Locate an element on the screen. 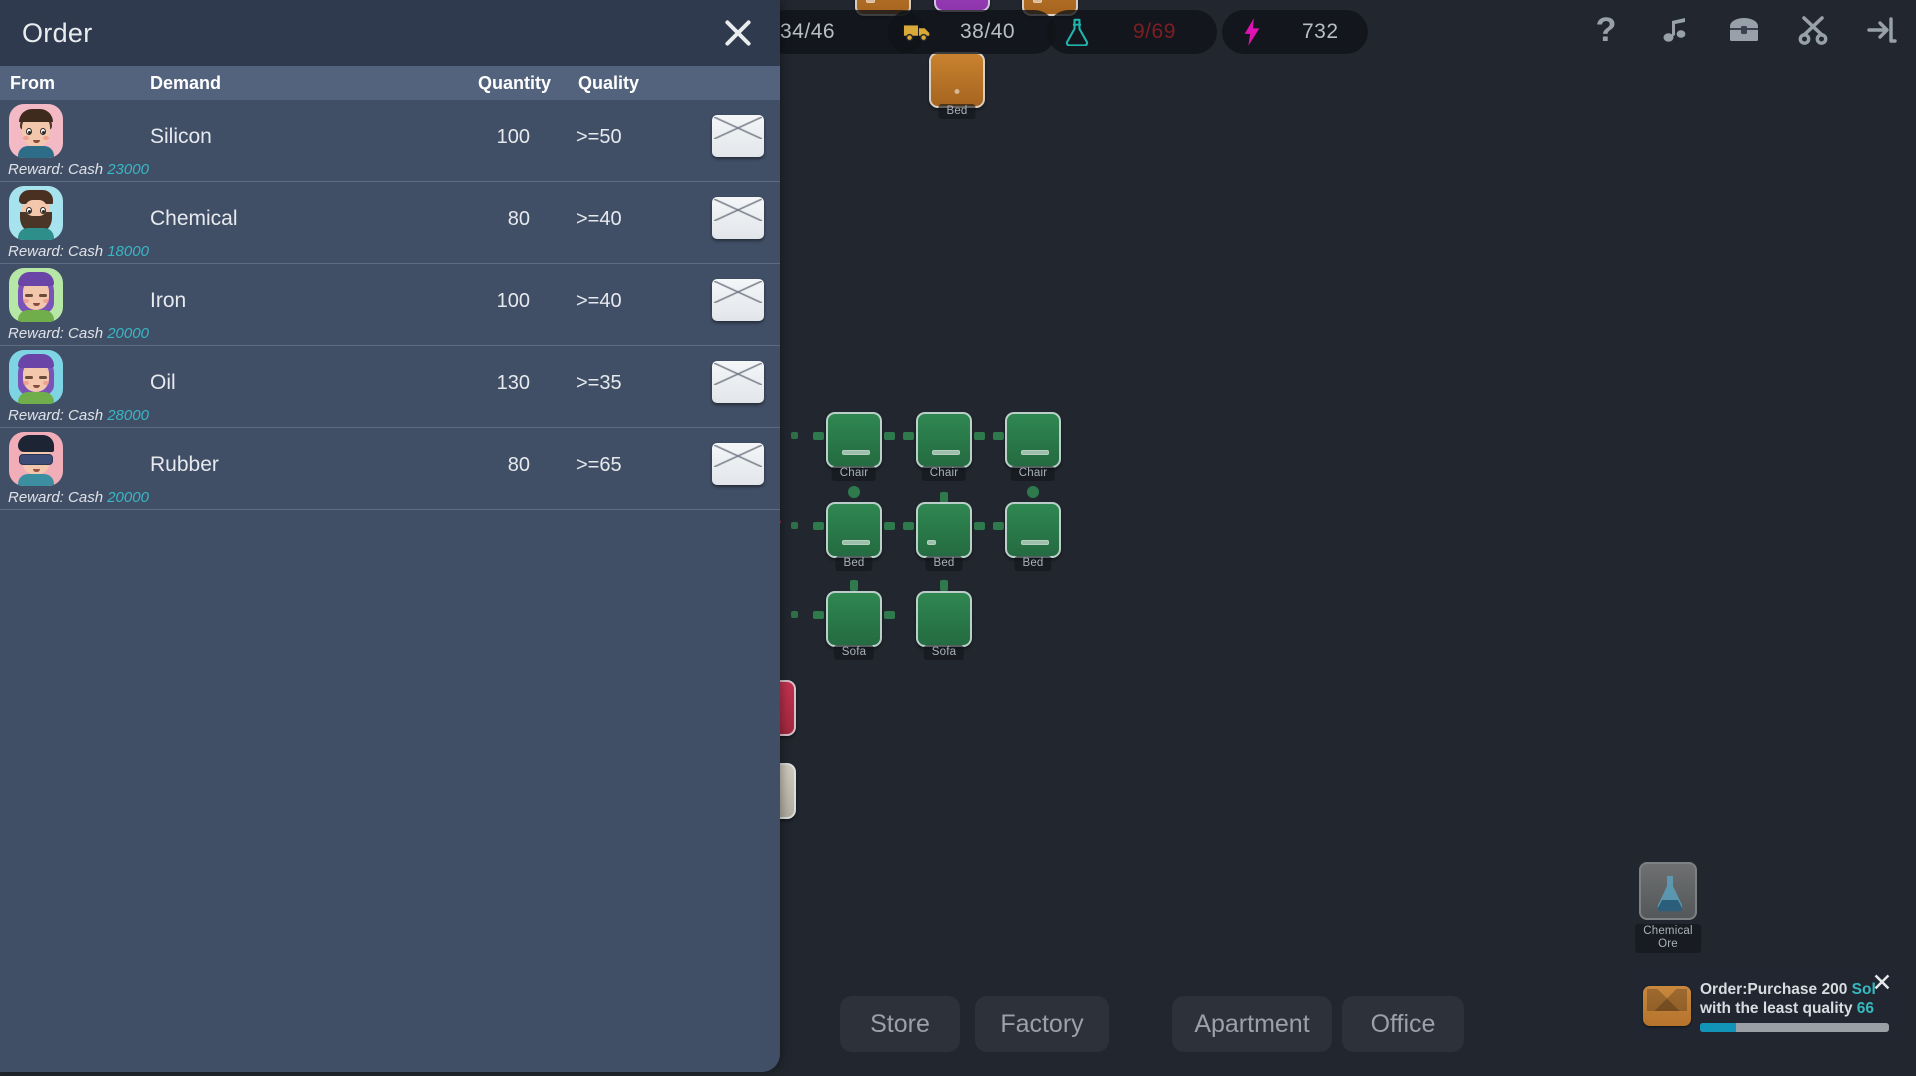 This screenshot has height=1076, width=1916. chemical-ore-item is located at coordinates (1668, 891).